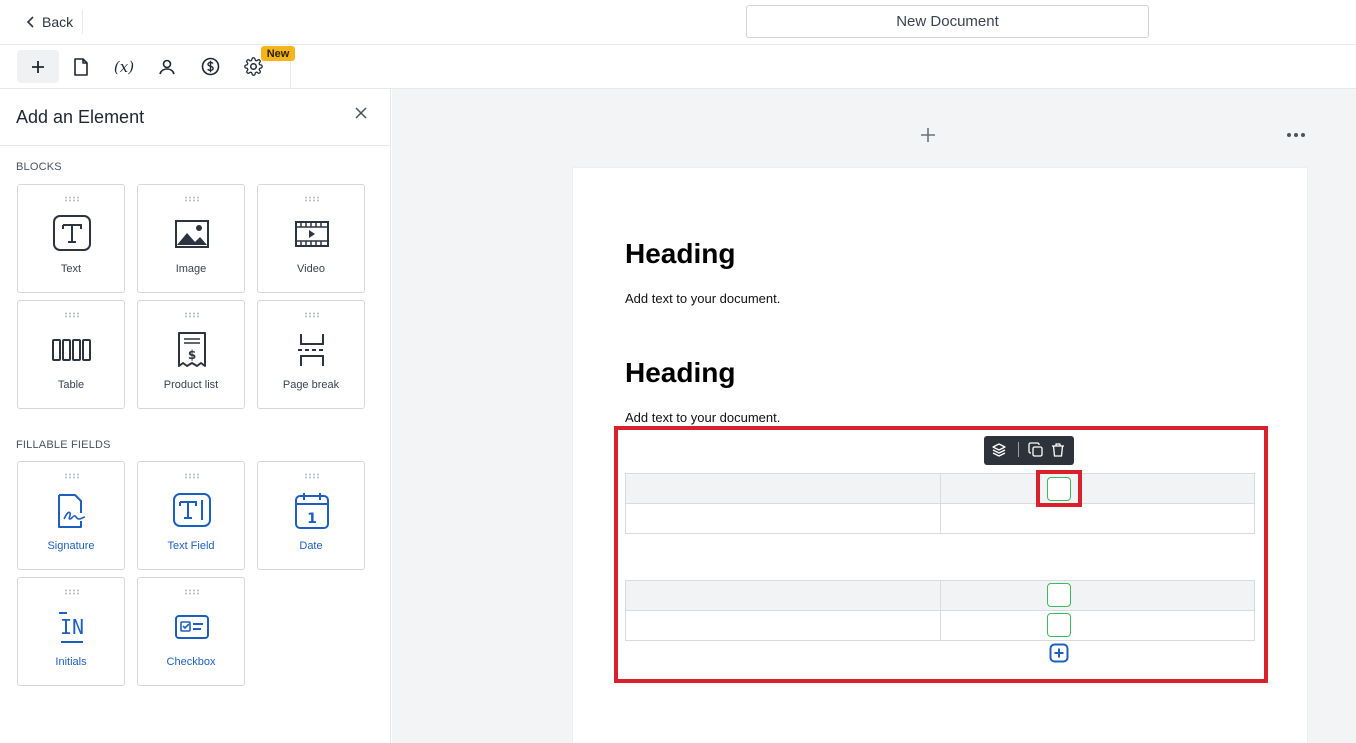 The image size is (1356, 743). What do you see at coordinates (311, 546) in the screenshot?
I see `tile-label: Date` at bounding box center [311, 546].